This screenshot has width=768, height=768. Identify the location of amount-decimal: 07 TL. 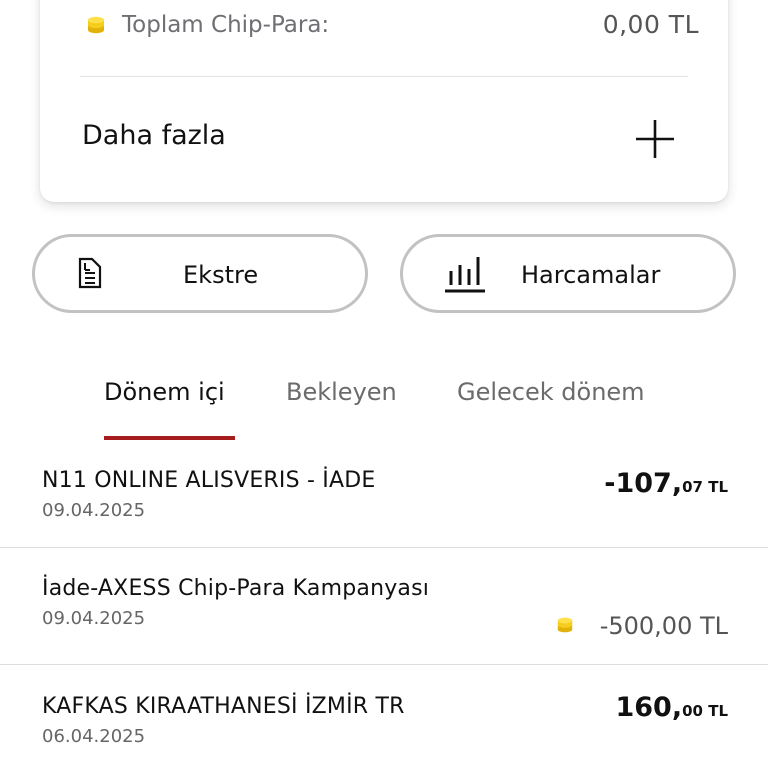
(705, 487).